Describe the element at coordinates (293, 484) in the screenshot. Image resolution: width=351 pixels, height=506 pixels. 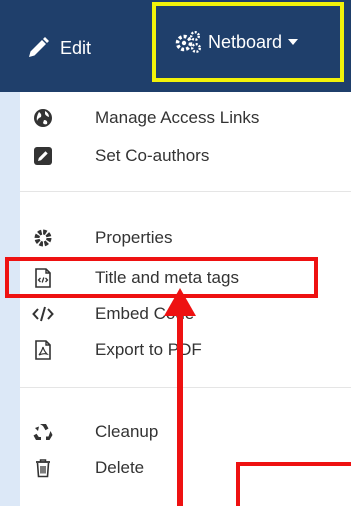
I see `highlight-box-bottom` at that location.